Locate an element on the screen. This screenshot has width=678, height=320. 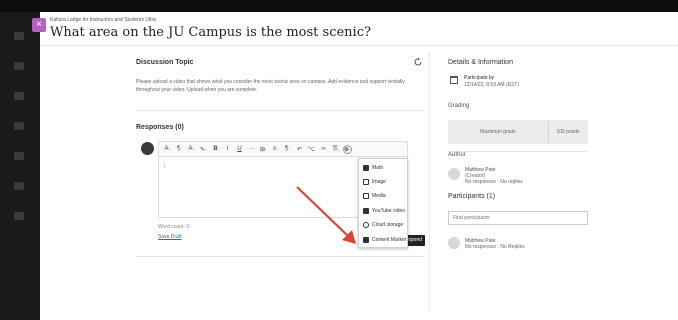
menu-item-youtube: YouTube video is located at coordinates (384, 211).